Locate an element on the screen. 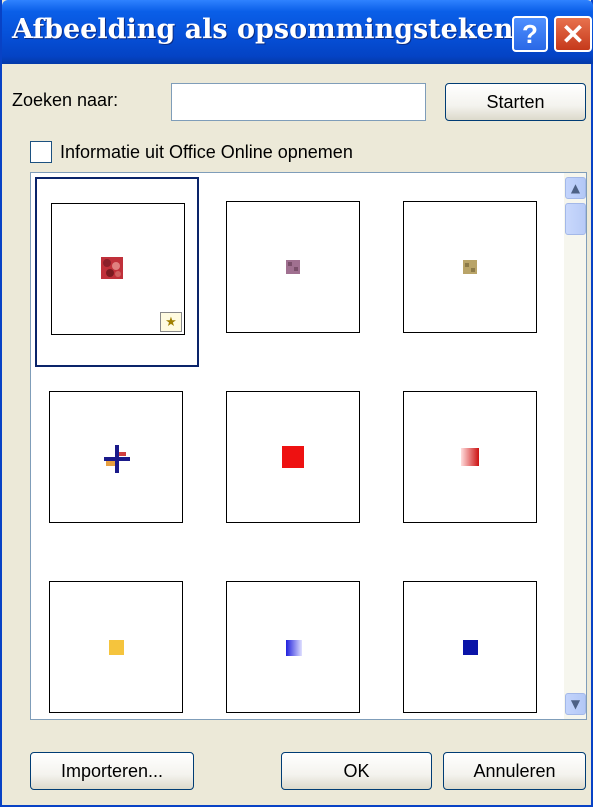  office-online-label: Informatie uit Office Online opnemen is located at coordinates (206, 152).